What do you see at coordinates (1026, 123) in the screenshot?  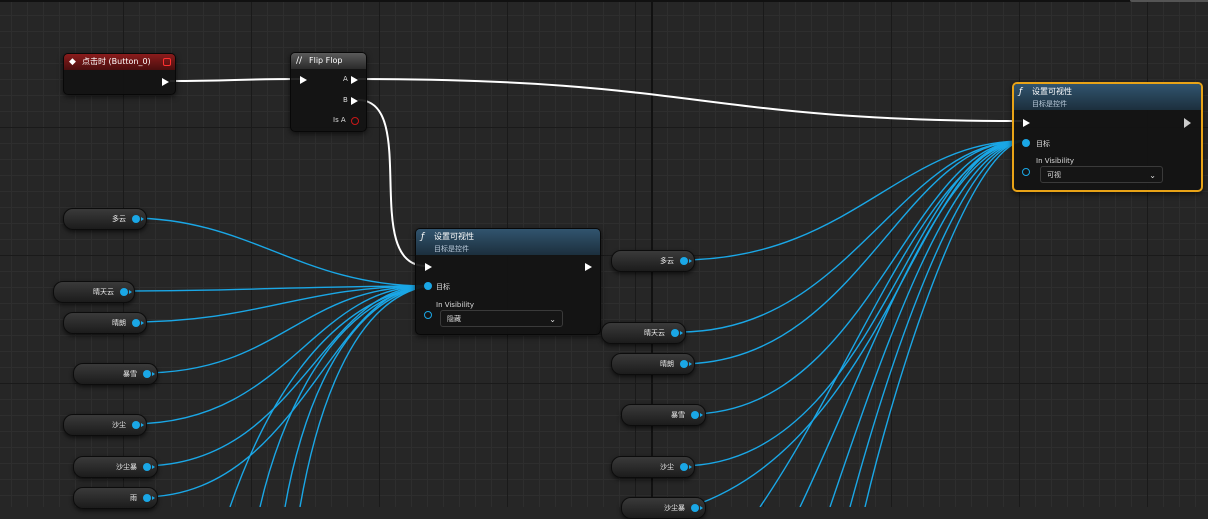 I see `set-visibility-right-exec-in-pin` at bounding box center [1026, 123].